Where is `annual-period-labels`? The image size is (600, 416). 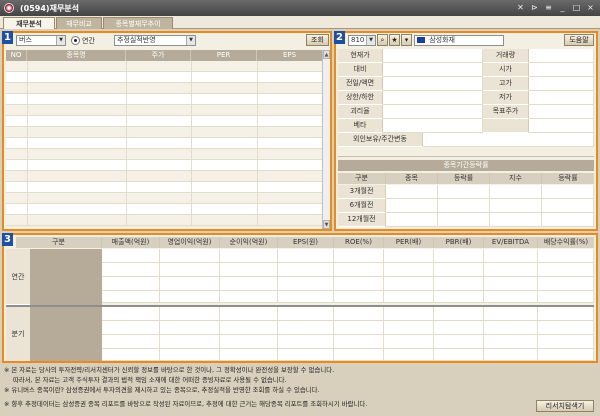 annual-period-labels is located at coordinates (66, 277).